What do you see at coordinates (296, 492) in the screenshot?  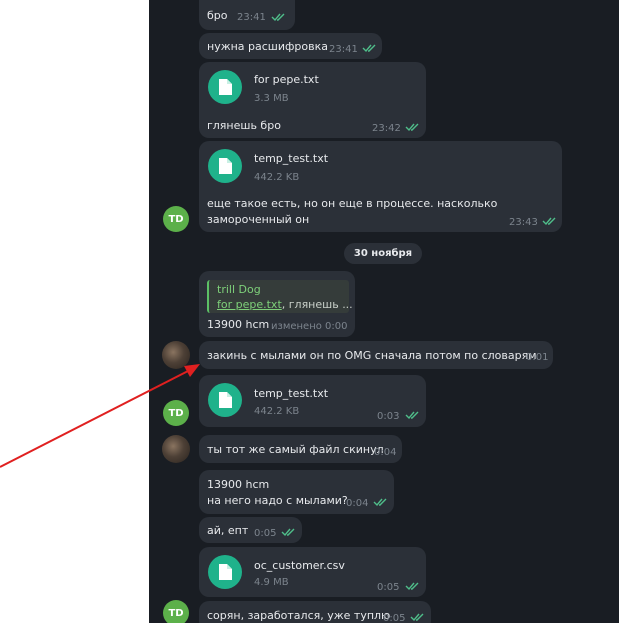 I see `message-bubble: 13900 hcm на него надо с мылами? 0:04` at bounding box center [296, 492].